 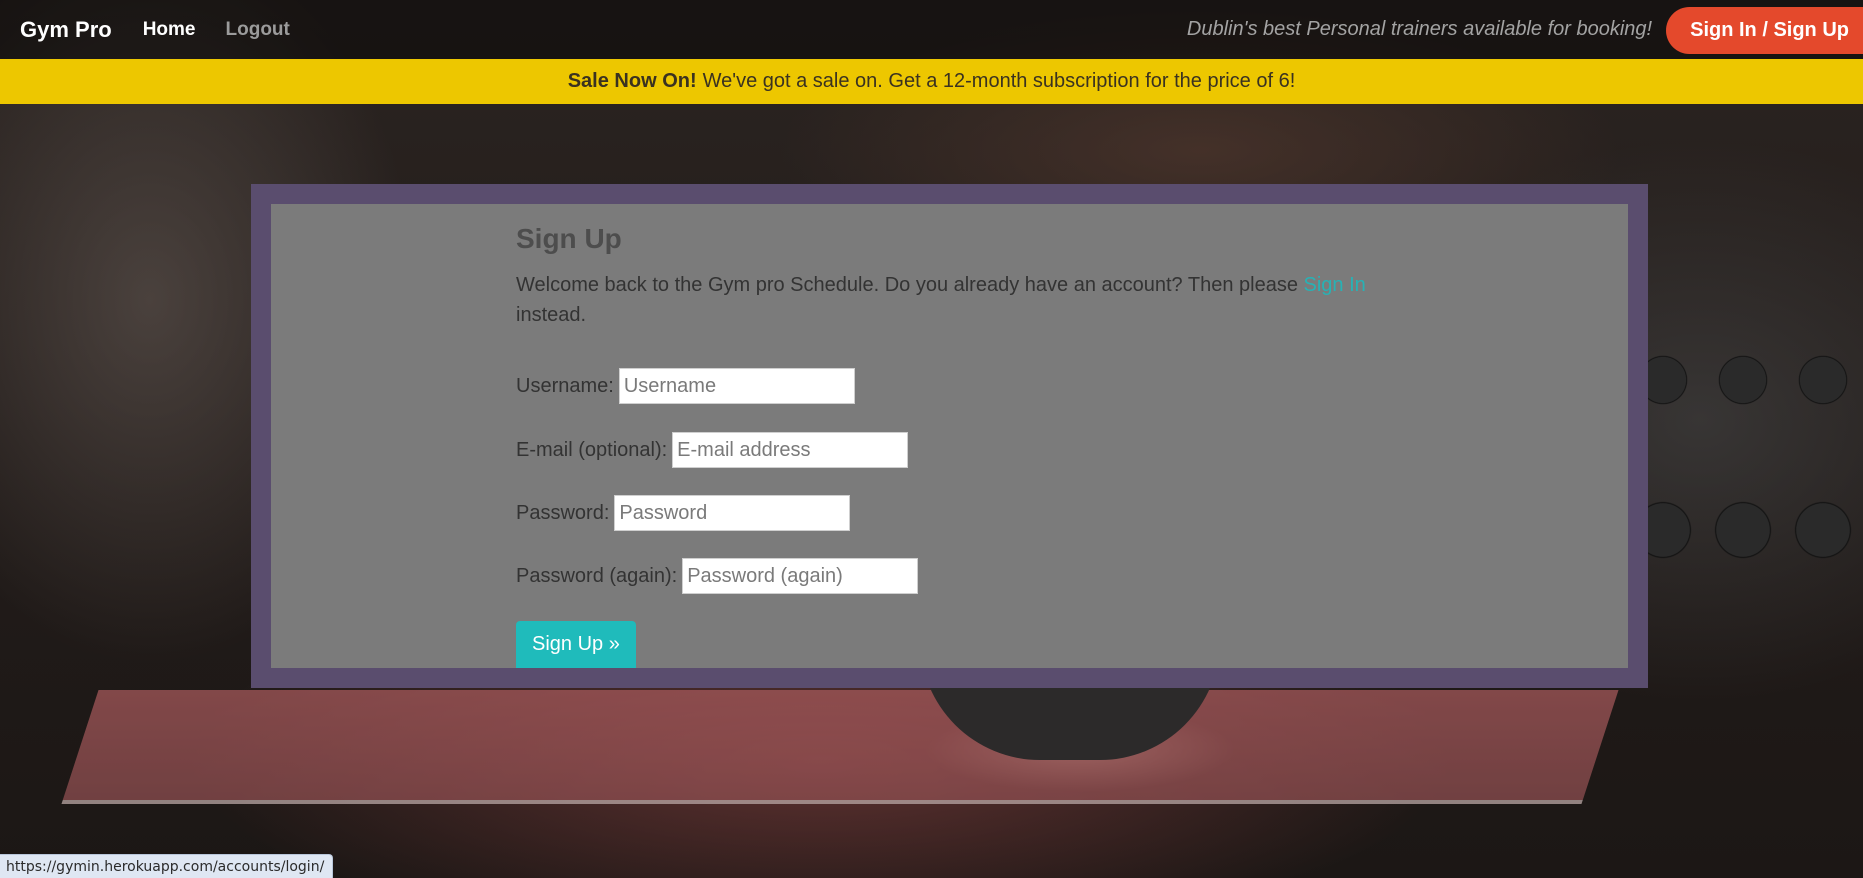 What do you see at coordinates (840, 747) in the screenshot?
I see `background-exercise-mat` at bounding box center [840, 747].